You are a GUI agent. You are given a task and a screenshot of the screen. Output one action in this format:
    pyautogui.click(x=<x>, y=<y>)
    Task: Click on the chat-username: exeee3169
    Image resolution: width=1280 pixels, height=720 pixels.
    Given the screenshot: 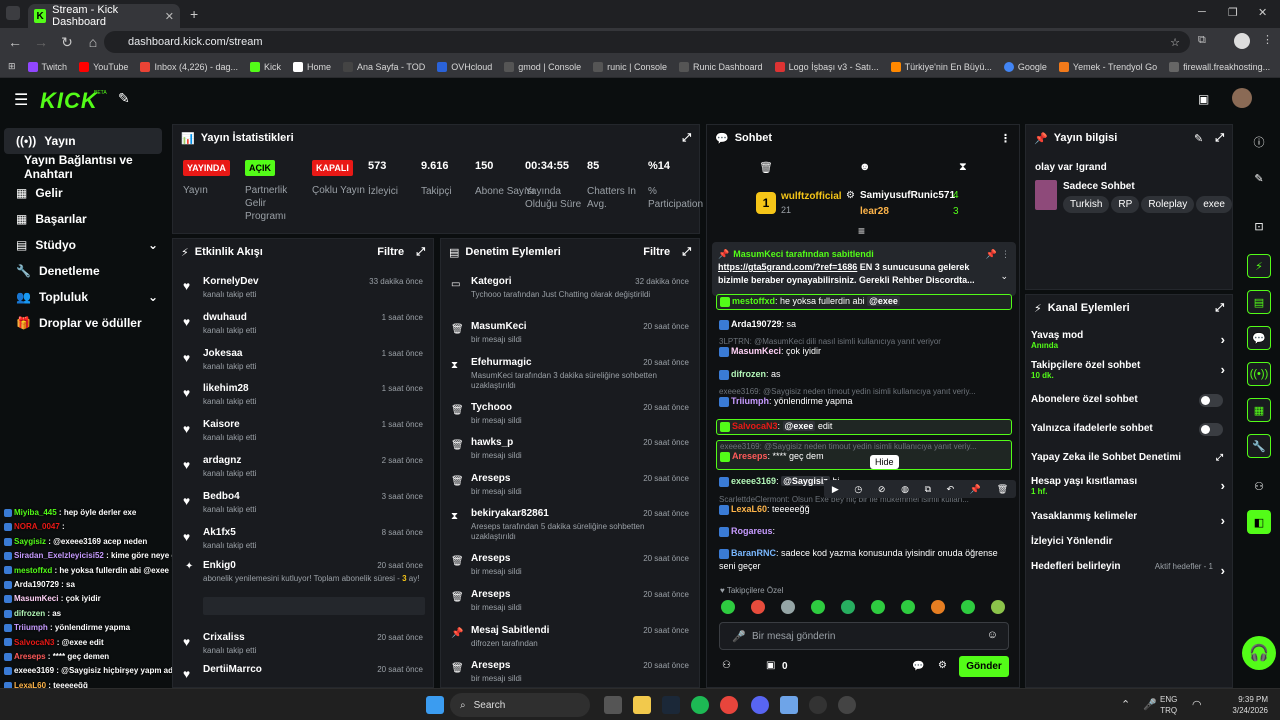 What is the action you would take?
    pyautogui.click(x=753, y=481)
    